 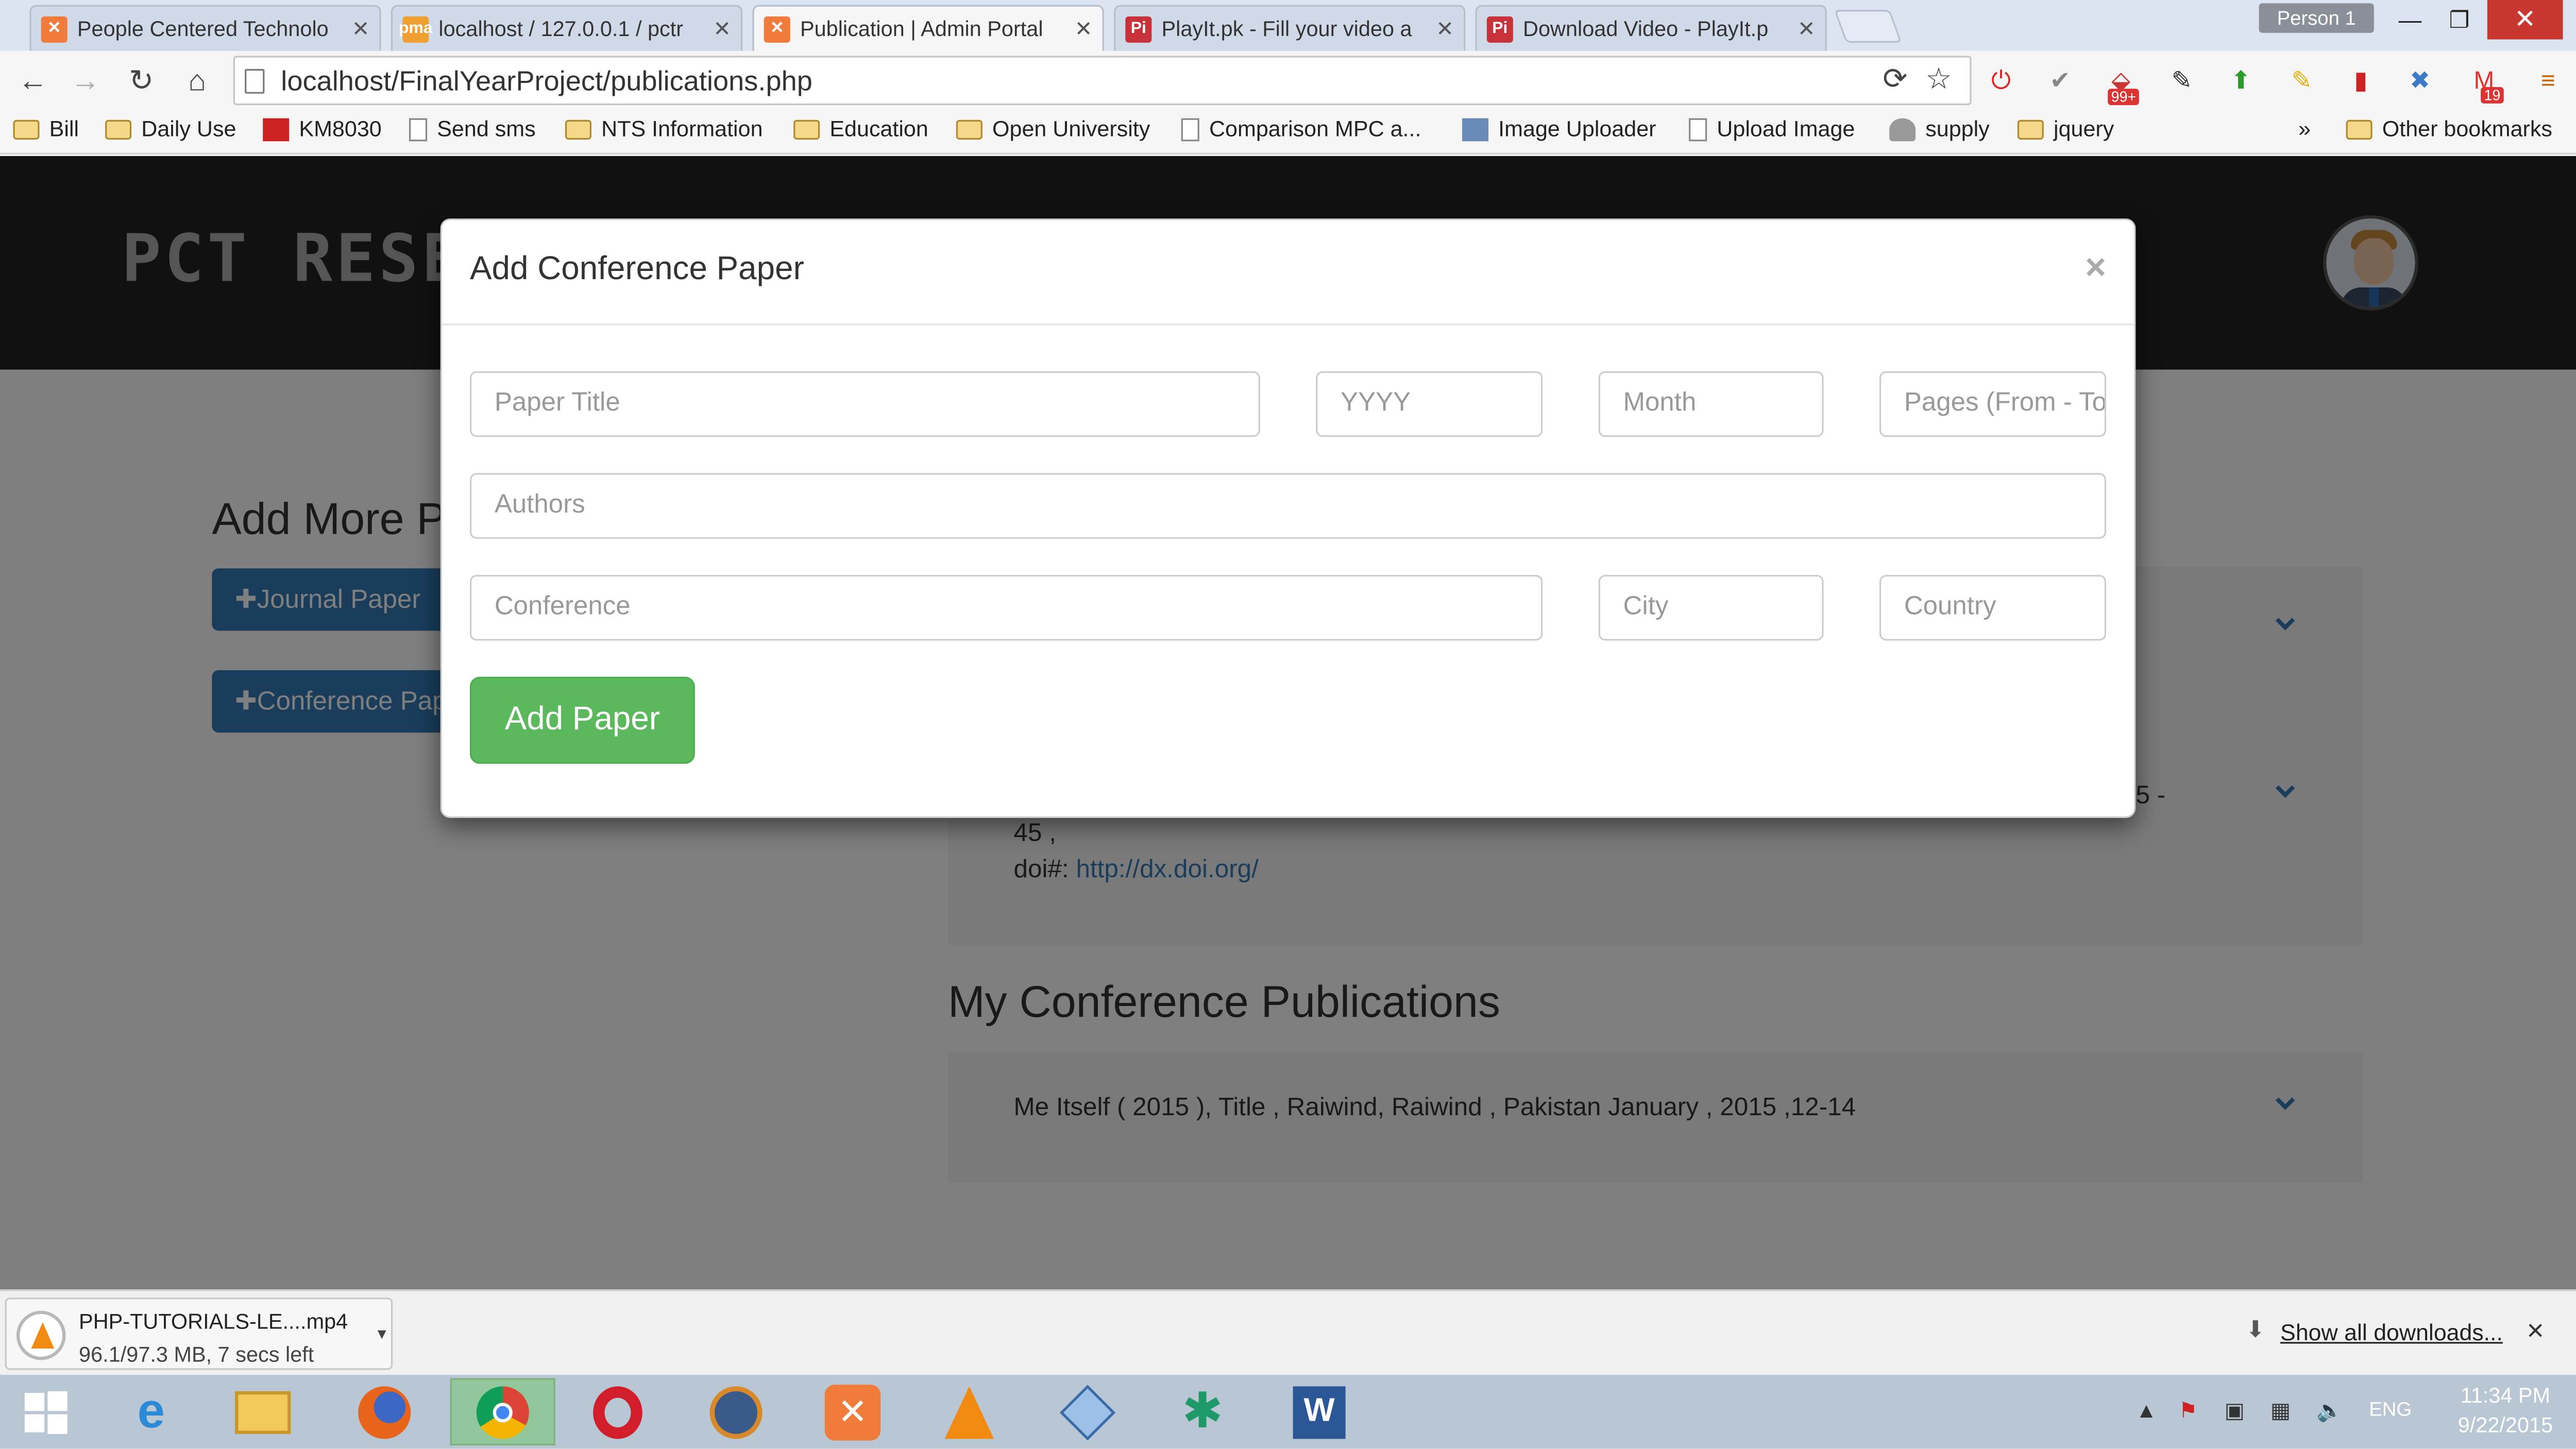 I want to click on pages-input: Pages (From - To), so click(x=1993, y=404).